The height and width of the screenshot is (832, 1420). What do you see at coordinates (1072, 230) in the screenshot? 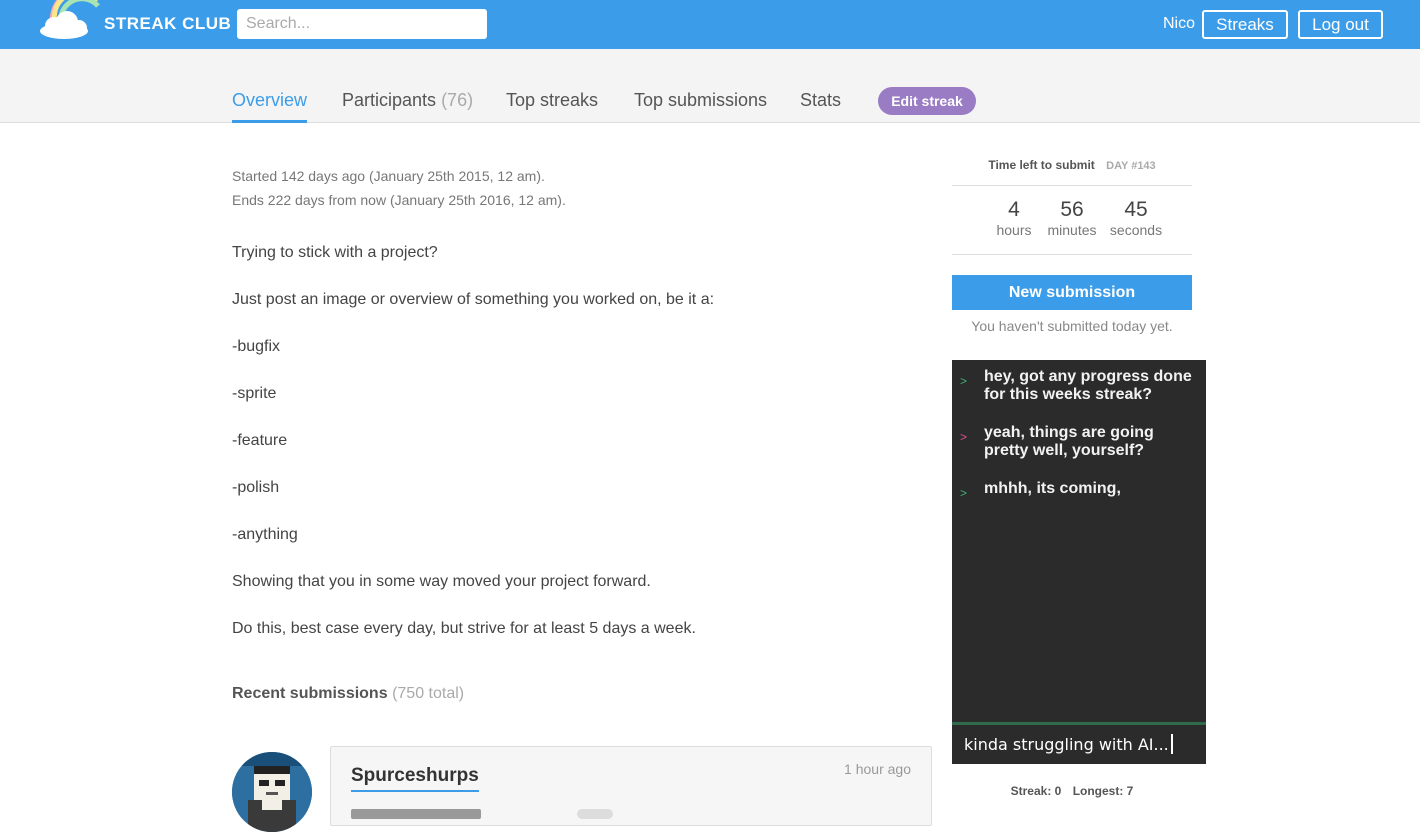
I see `minutes-label: minutes` at bounding box center [1072, 230].